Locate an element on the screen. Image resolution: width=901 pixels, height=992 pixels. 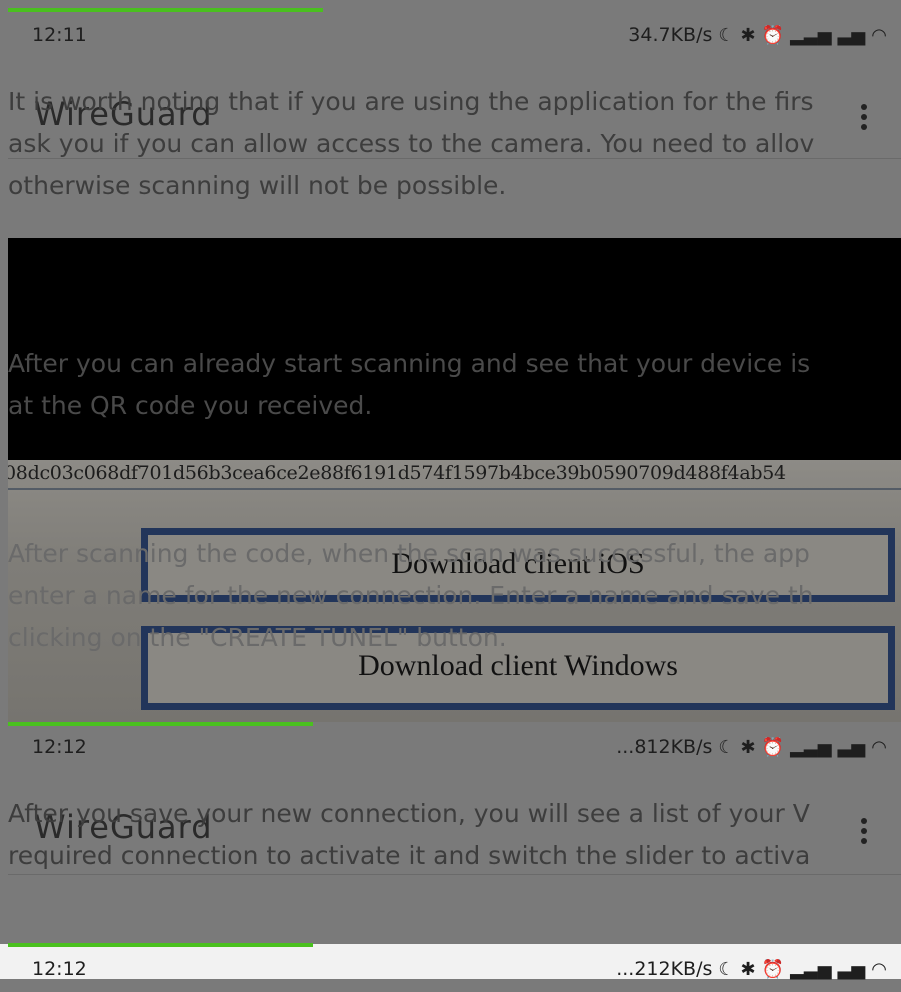
status-bar-1: 12:11 34.7KB/s ☾ ✱ ⏰ ▂▃▅ ▃▅ ◠ is located at coordinates (450, 36).